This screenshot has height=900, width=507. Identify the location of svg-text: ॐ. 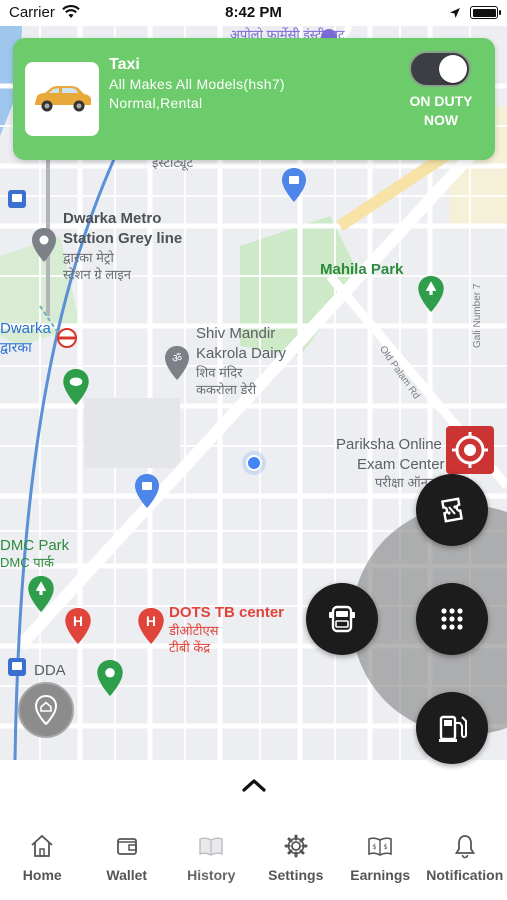
(177, 358).